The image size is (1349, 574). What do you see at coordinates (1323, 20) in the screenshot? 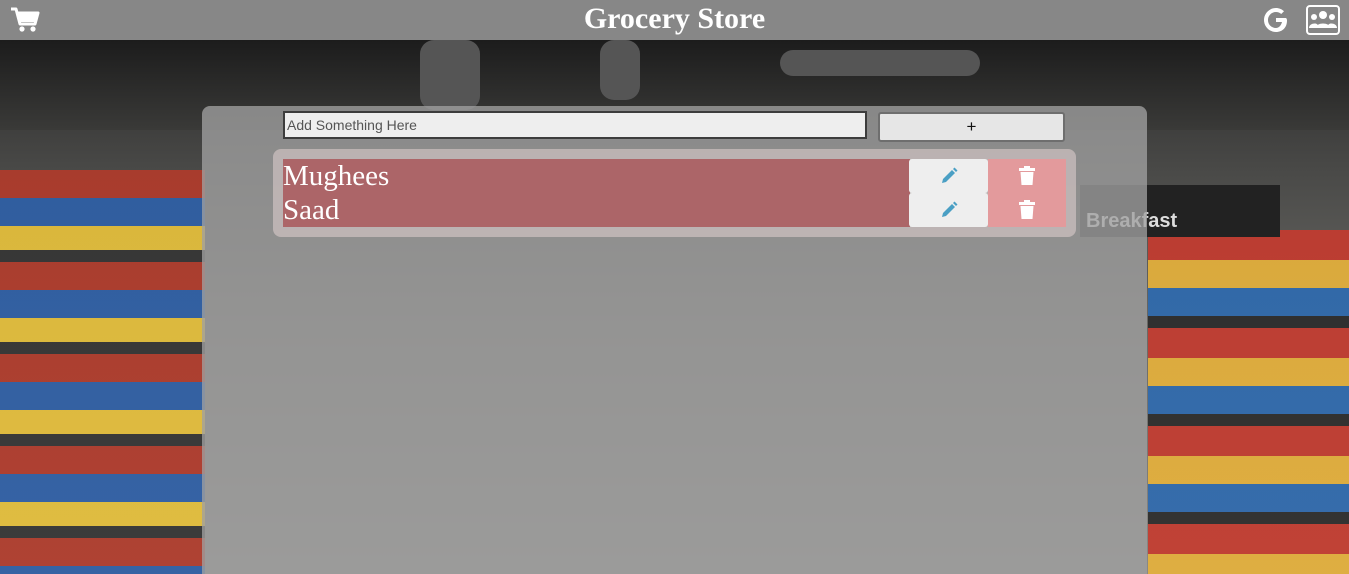
I see `users-icon` at bounding box center [1323, 20].